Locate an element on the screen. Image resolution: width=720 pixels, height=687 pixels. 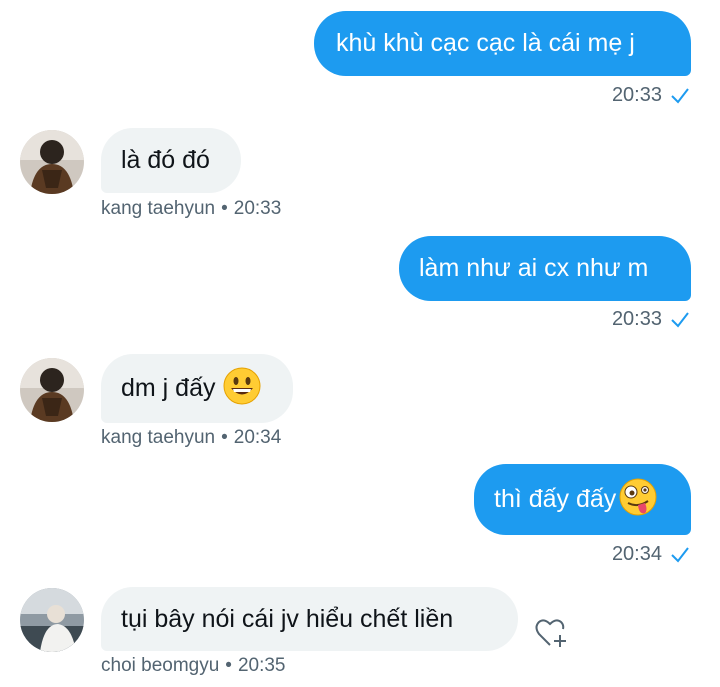
message-bubble-outgoing: làm như ai cx như m is located at coordinates (545, 268).